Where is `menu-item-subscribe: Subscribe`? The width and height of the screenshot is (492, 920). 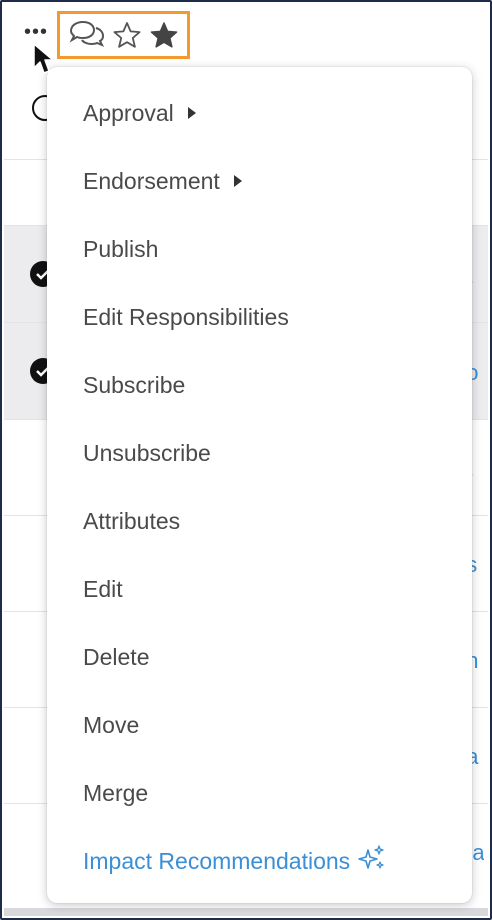
menu-item-subscribe: Subscribe is located at coordinates (134, 385).